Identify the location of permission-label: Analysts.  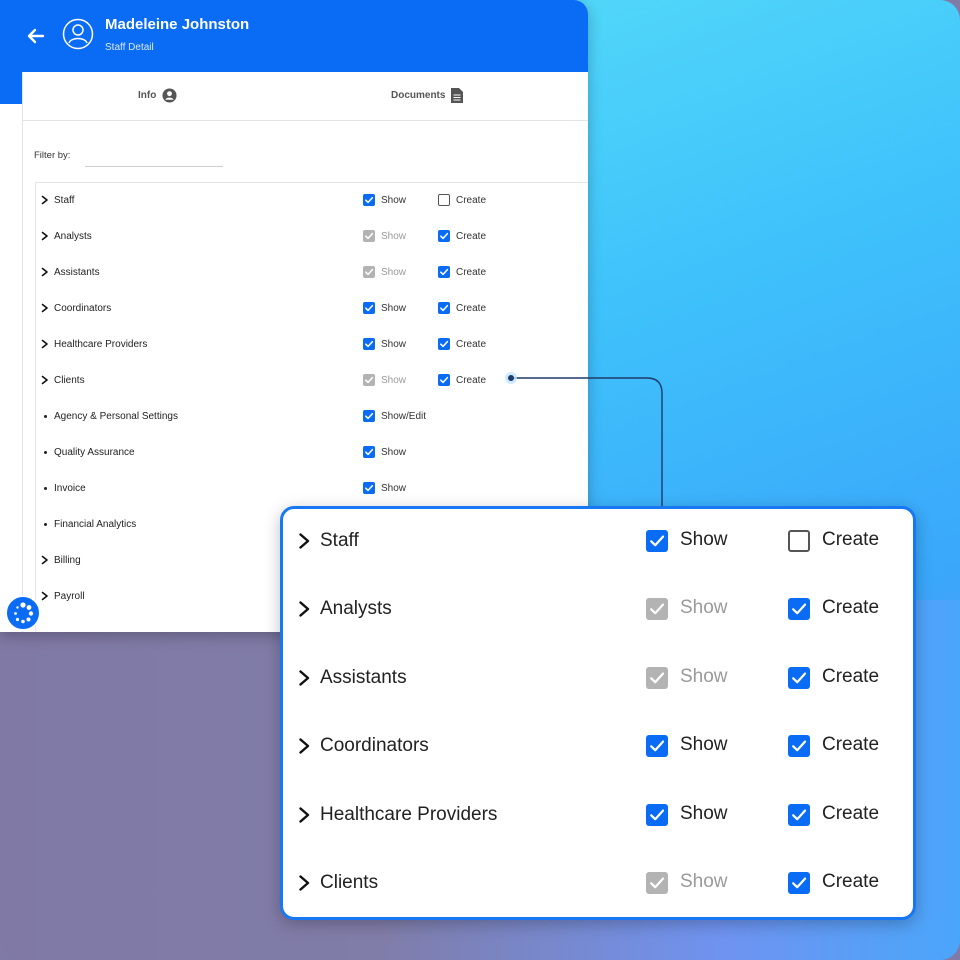
(73, 236).